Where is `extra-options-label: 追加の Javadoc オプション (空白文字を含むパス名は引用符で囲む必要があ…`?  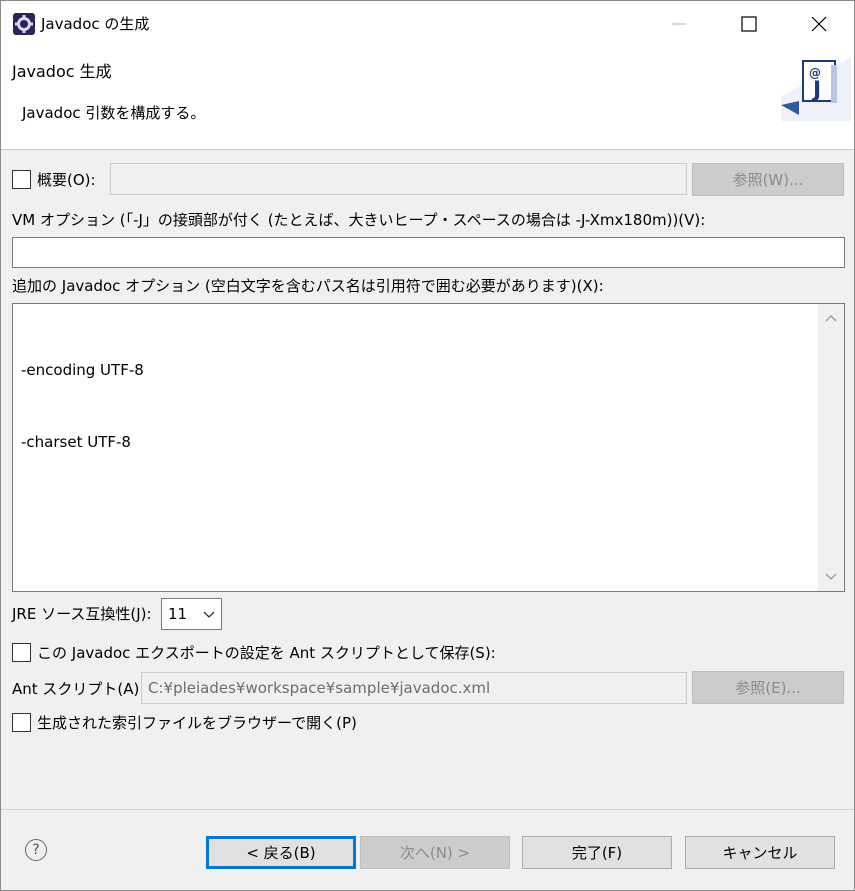
extra-options-label: 追加の Javadoc オプション (空白文字を含むパス名は引用符で囲む必要があ… is located at coordinates (308, 286).